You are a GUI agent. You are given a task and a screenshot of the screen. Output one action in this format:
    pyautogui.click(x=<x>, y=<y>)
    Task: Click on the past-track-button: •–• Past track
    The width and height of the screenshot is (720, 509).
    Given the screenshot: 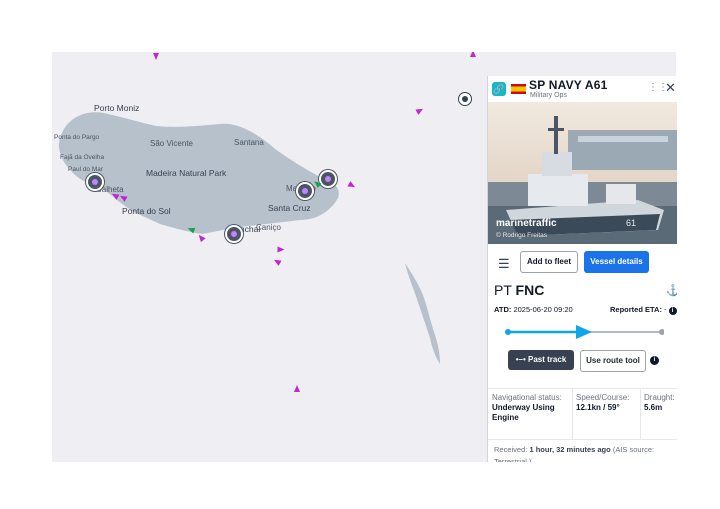 What is the action you would take?
    pyautogui.click(x=541, y=360)
    